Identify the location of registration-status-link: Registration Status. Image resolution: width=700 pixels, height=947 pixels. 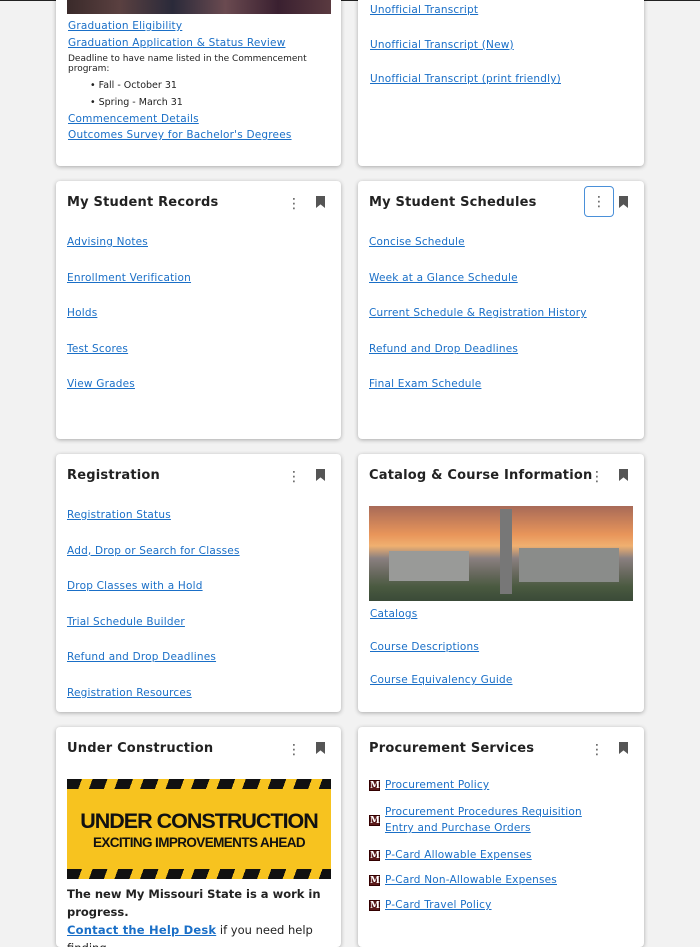
(199, 515).